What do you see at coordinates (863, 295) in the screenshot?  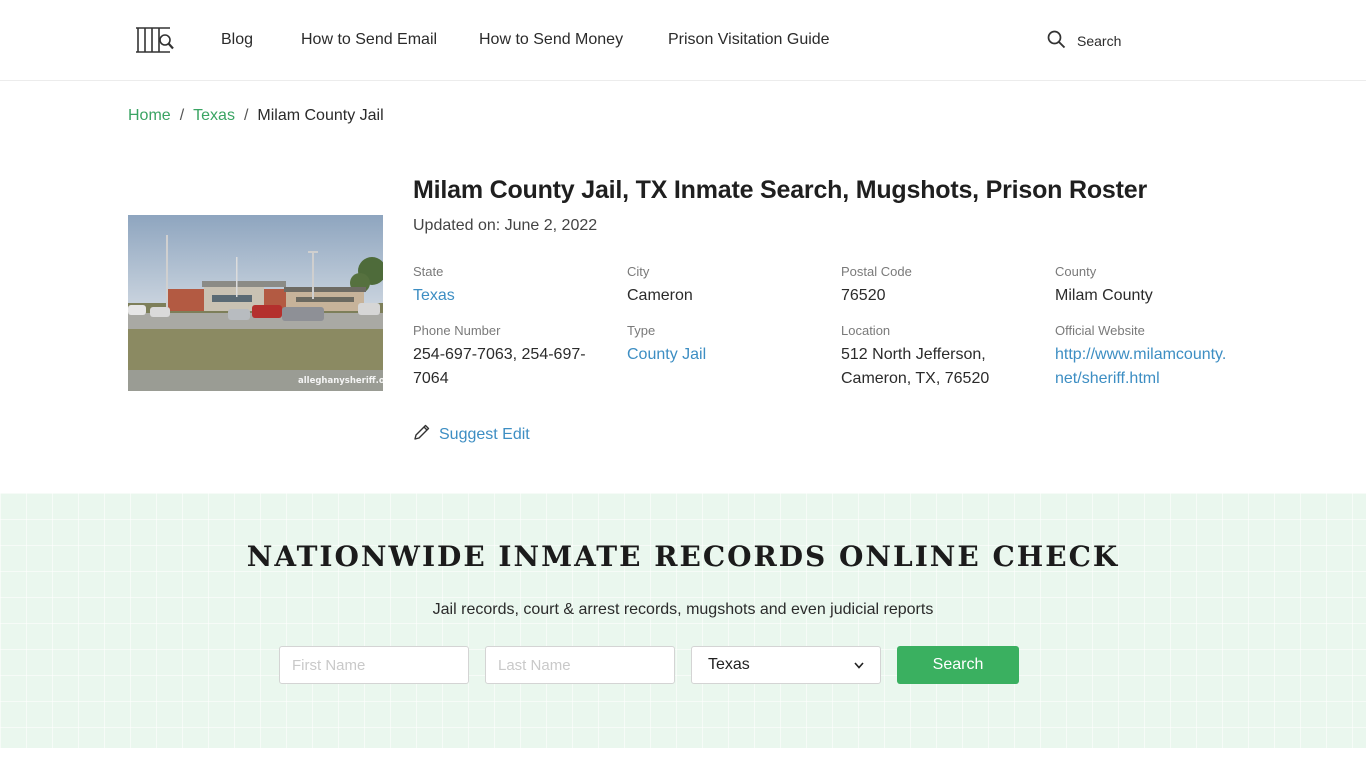 I see `postal-code-value: 76520` at bounding box center [863, 295].